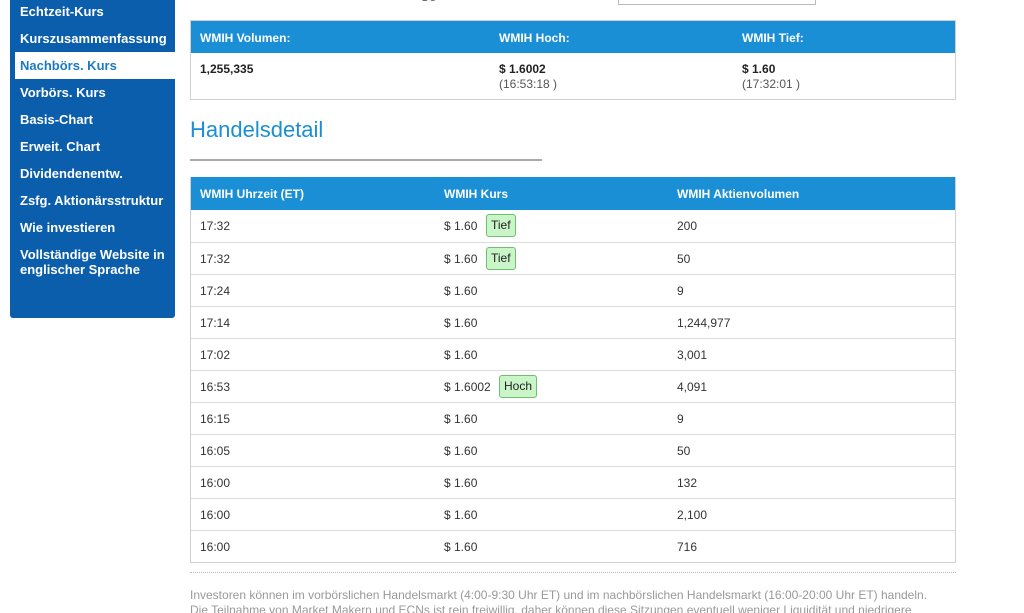 Image resolution: width=1024 pixels, height=613 pixels. Describe the element at coordinates (92, 227) in the screenshot. I see `sidebar-item-wie-investieren: Wie investieren` at that location.